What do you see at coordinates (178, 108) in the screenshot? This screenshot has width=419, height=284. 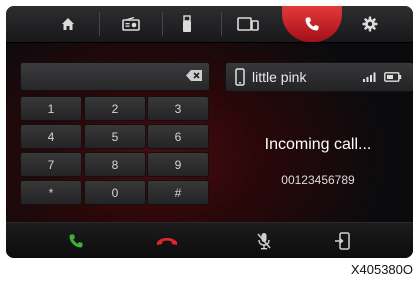 I see `keypad-key-3: 3` at bounding box center [178, 108].